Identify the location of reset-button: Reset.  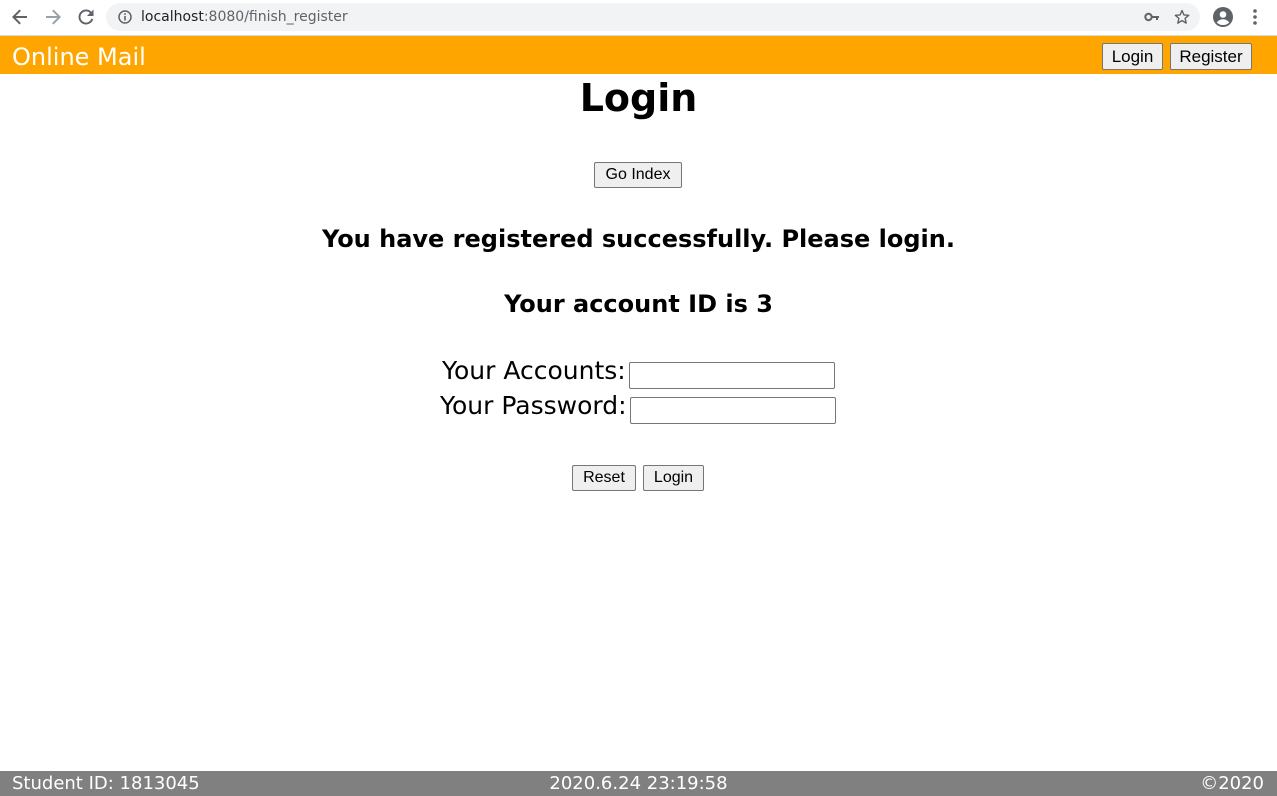
(604, 478).